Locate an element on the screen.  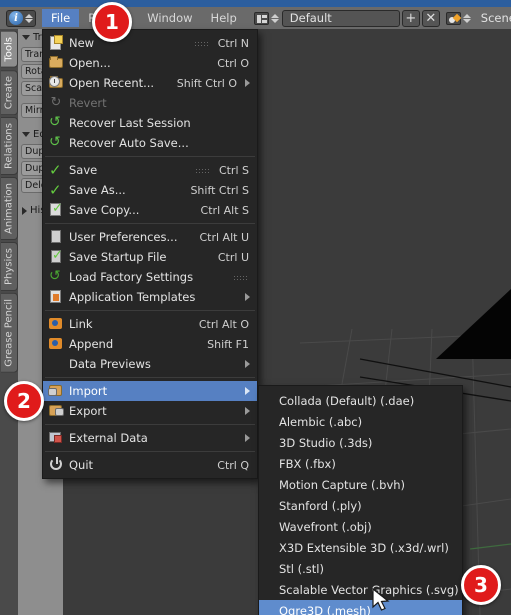
menu-item-import: Import is located at coordinates (150, 391).